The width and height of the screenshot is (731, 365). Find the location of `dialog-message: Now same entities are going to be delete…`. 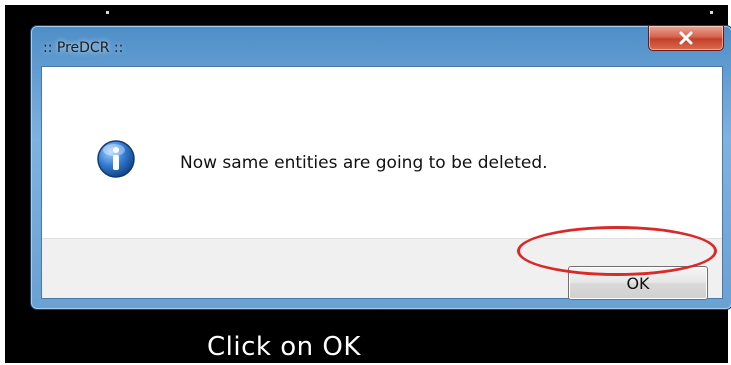

dialog-message: Now same entities are going to be delete… is located at coordinates (364, 163).